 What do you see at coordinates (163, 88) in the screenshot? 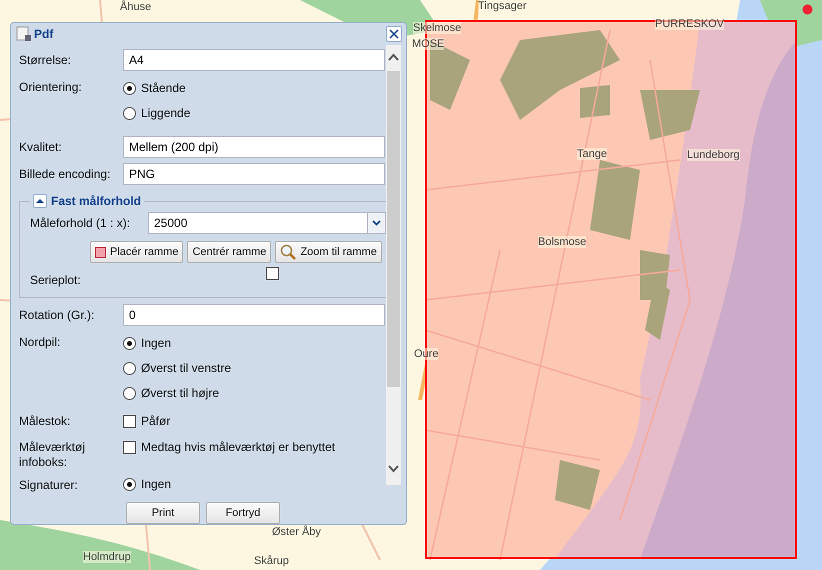
I see `radio-label: Stående` at bounding box center [163, 88].